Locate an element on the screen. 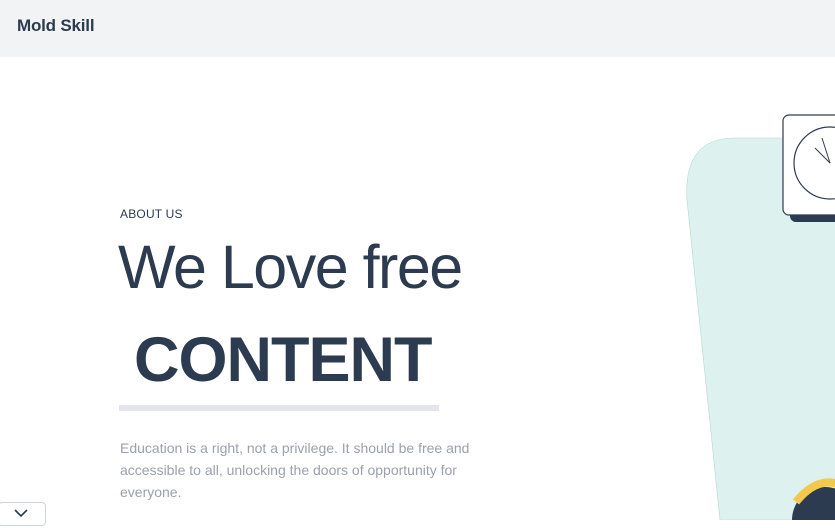 The height and width of the screenshot is (528, 835). brand-logo: Mold Skill is located at coordinates (56, 26).